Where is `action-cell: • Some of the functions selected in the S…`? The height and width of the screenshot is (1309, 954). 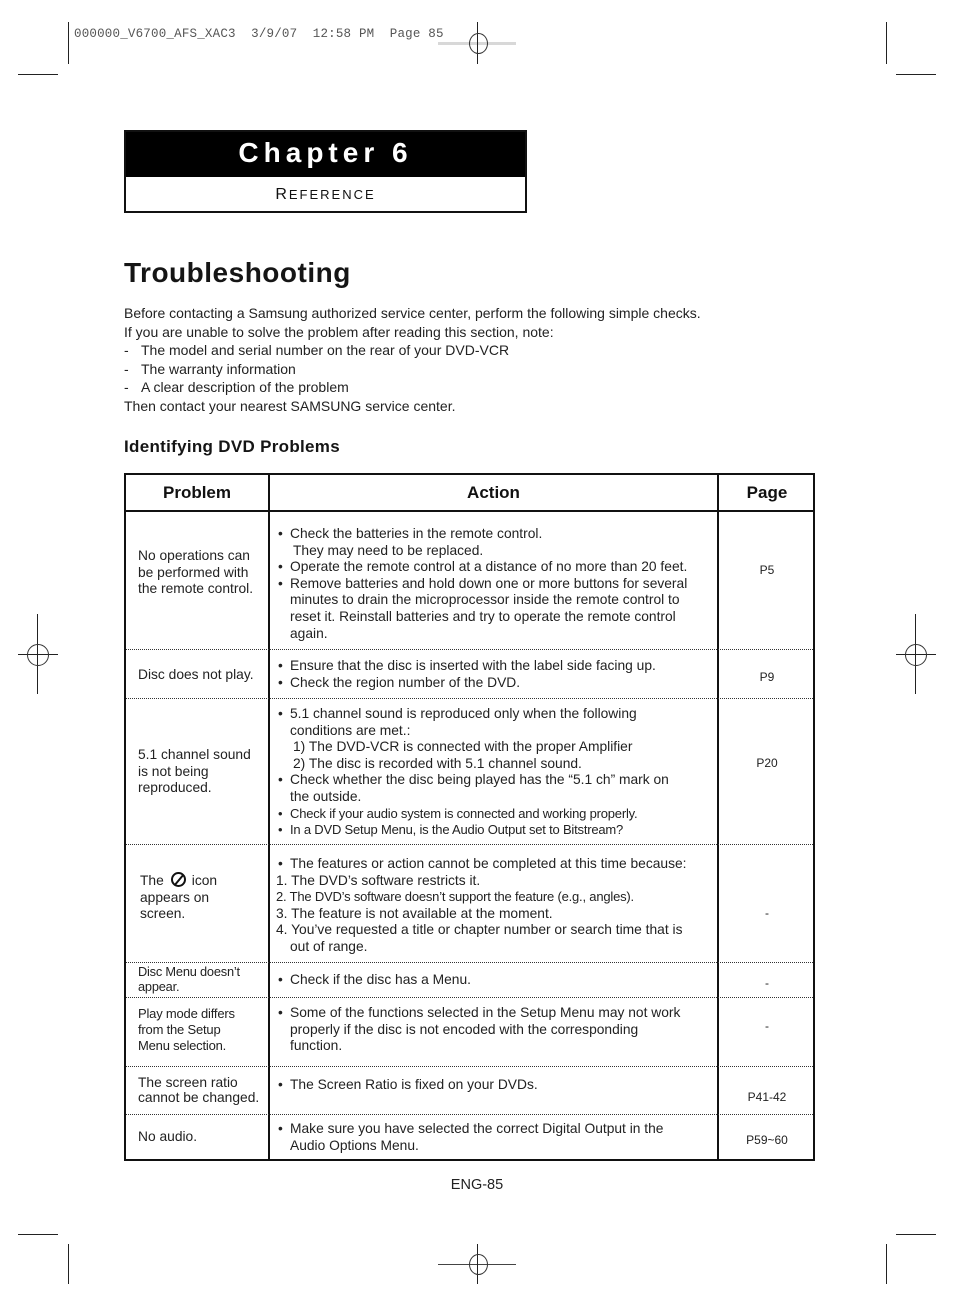
action-cell: • Some of the functions selected in the S… is located at coordinates (479, 1029).